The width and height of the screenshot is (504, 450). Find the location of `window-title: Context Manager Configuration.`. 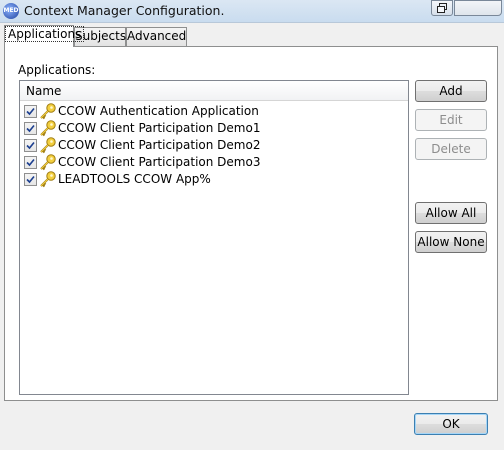

window-title: Context Manager Configuration. is located at coordinates (124, 10).